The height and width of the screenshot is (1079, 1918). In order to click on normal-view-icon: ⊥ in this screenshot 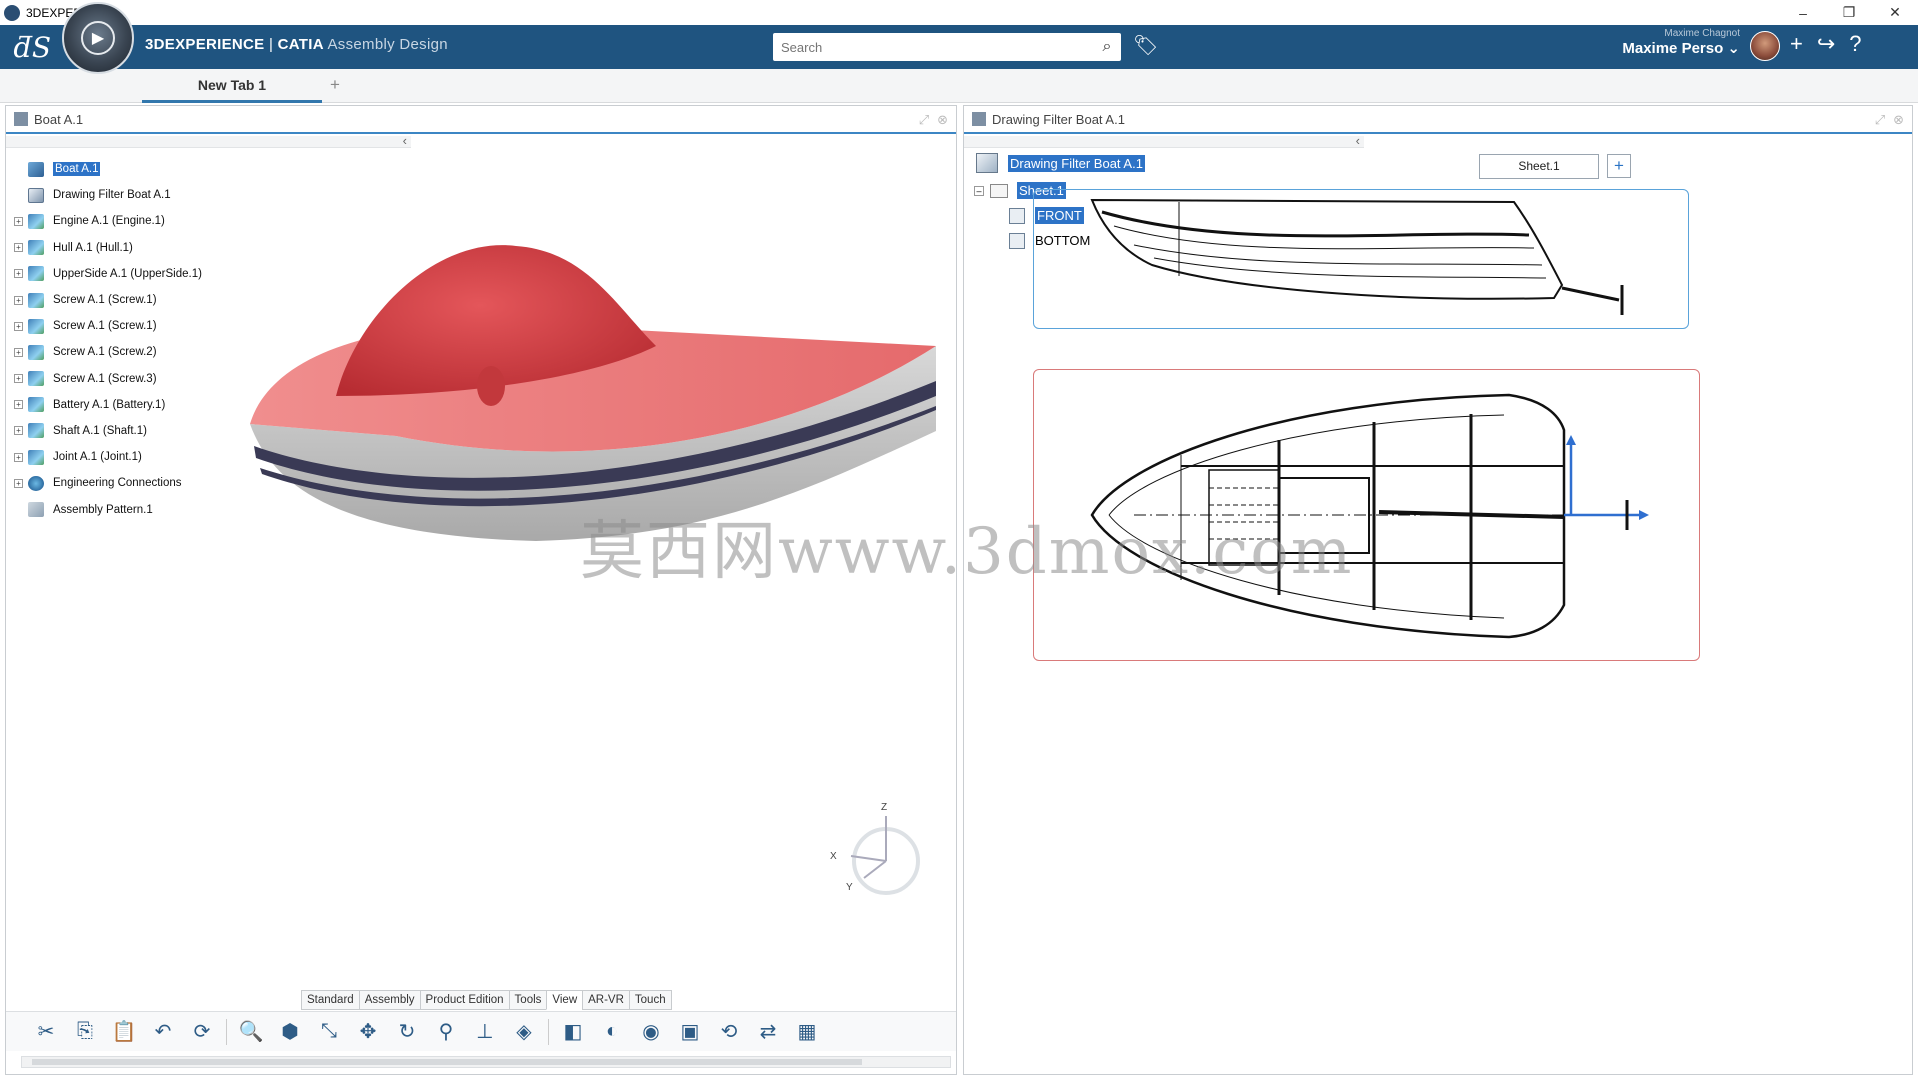, I will do `click(485, 1032)`.